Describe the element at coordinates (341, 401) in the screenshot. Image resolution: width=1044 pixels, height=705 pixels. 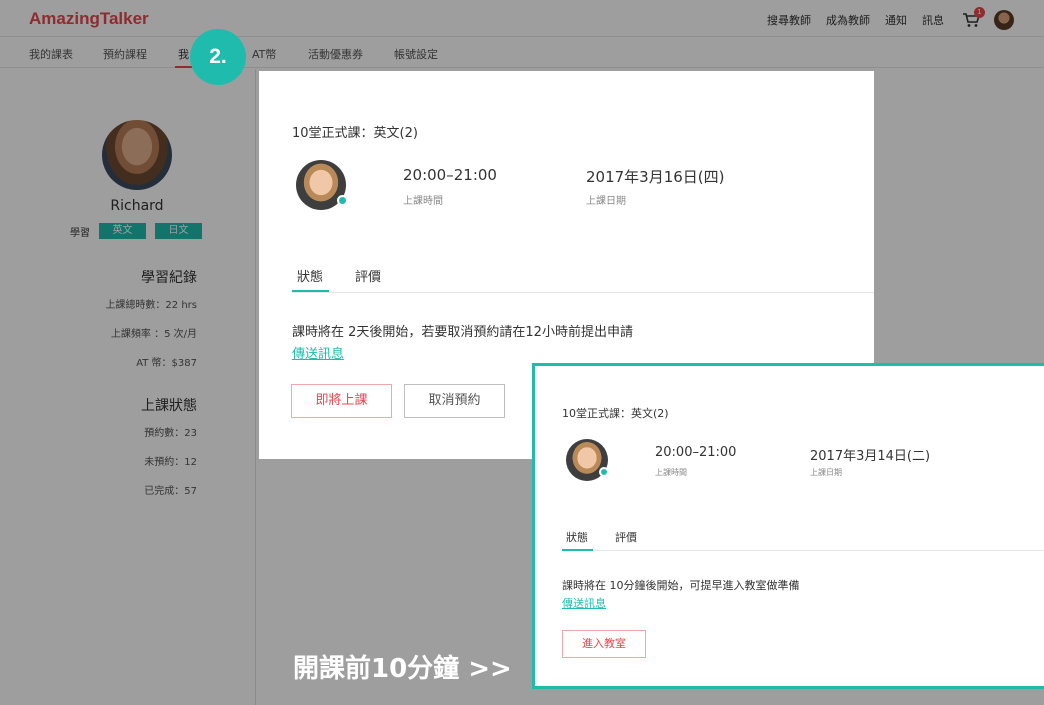
I see `upcoming-lesson-button: 即將上課` at that location.